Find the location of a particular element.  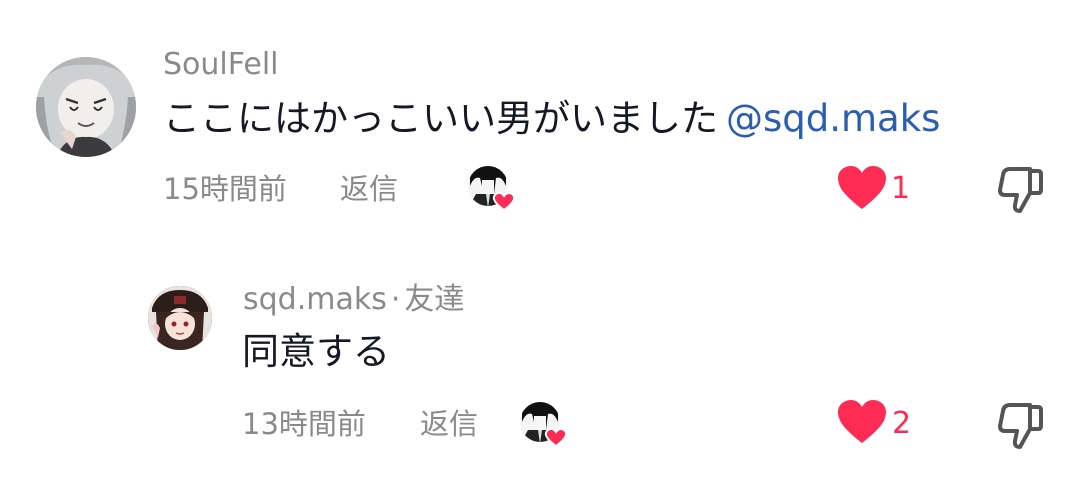

comment-timestamp: 13時間前 is located at coordinates (304, 424).